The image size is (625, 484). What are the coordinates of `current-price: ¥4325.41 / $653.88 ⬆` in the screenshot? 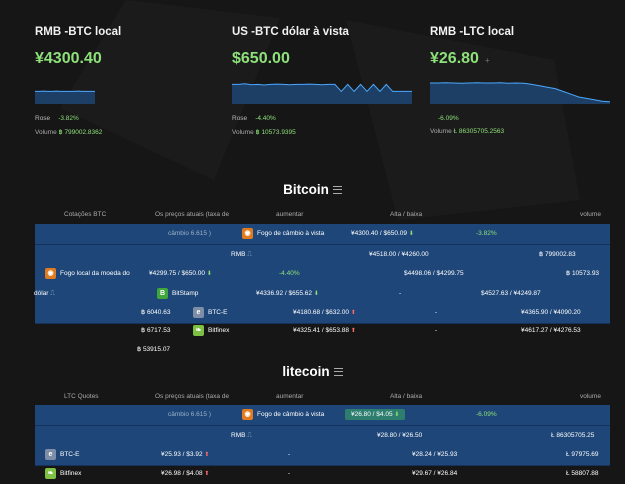 It's located at (324, 331).